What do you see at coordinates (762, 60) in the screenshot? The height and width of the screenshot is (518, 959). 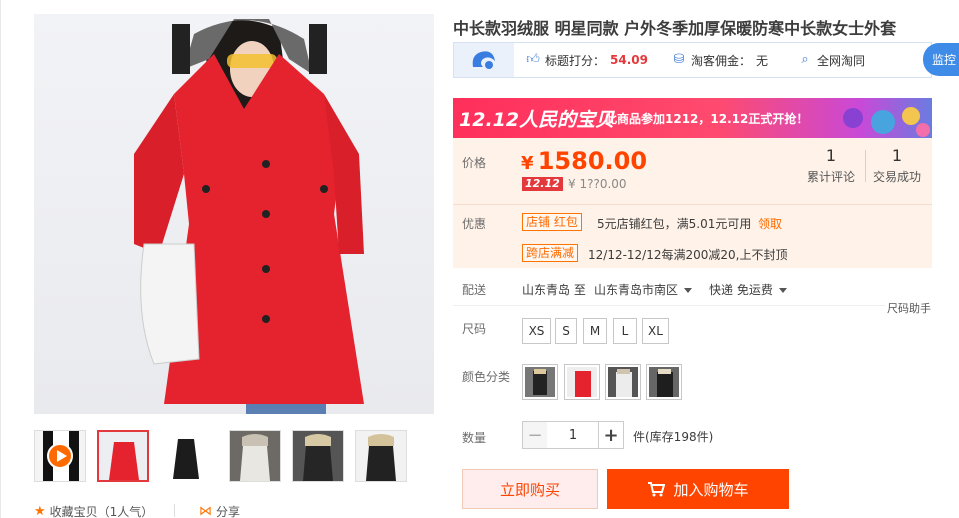 I see `commission-value: 无` at bounding box center [762, 60].